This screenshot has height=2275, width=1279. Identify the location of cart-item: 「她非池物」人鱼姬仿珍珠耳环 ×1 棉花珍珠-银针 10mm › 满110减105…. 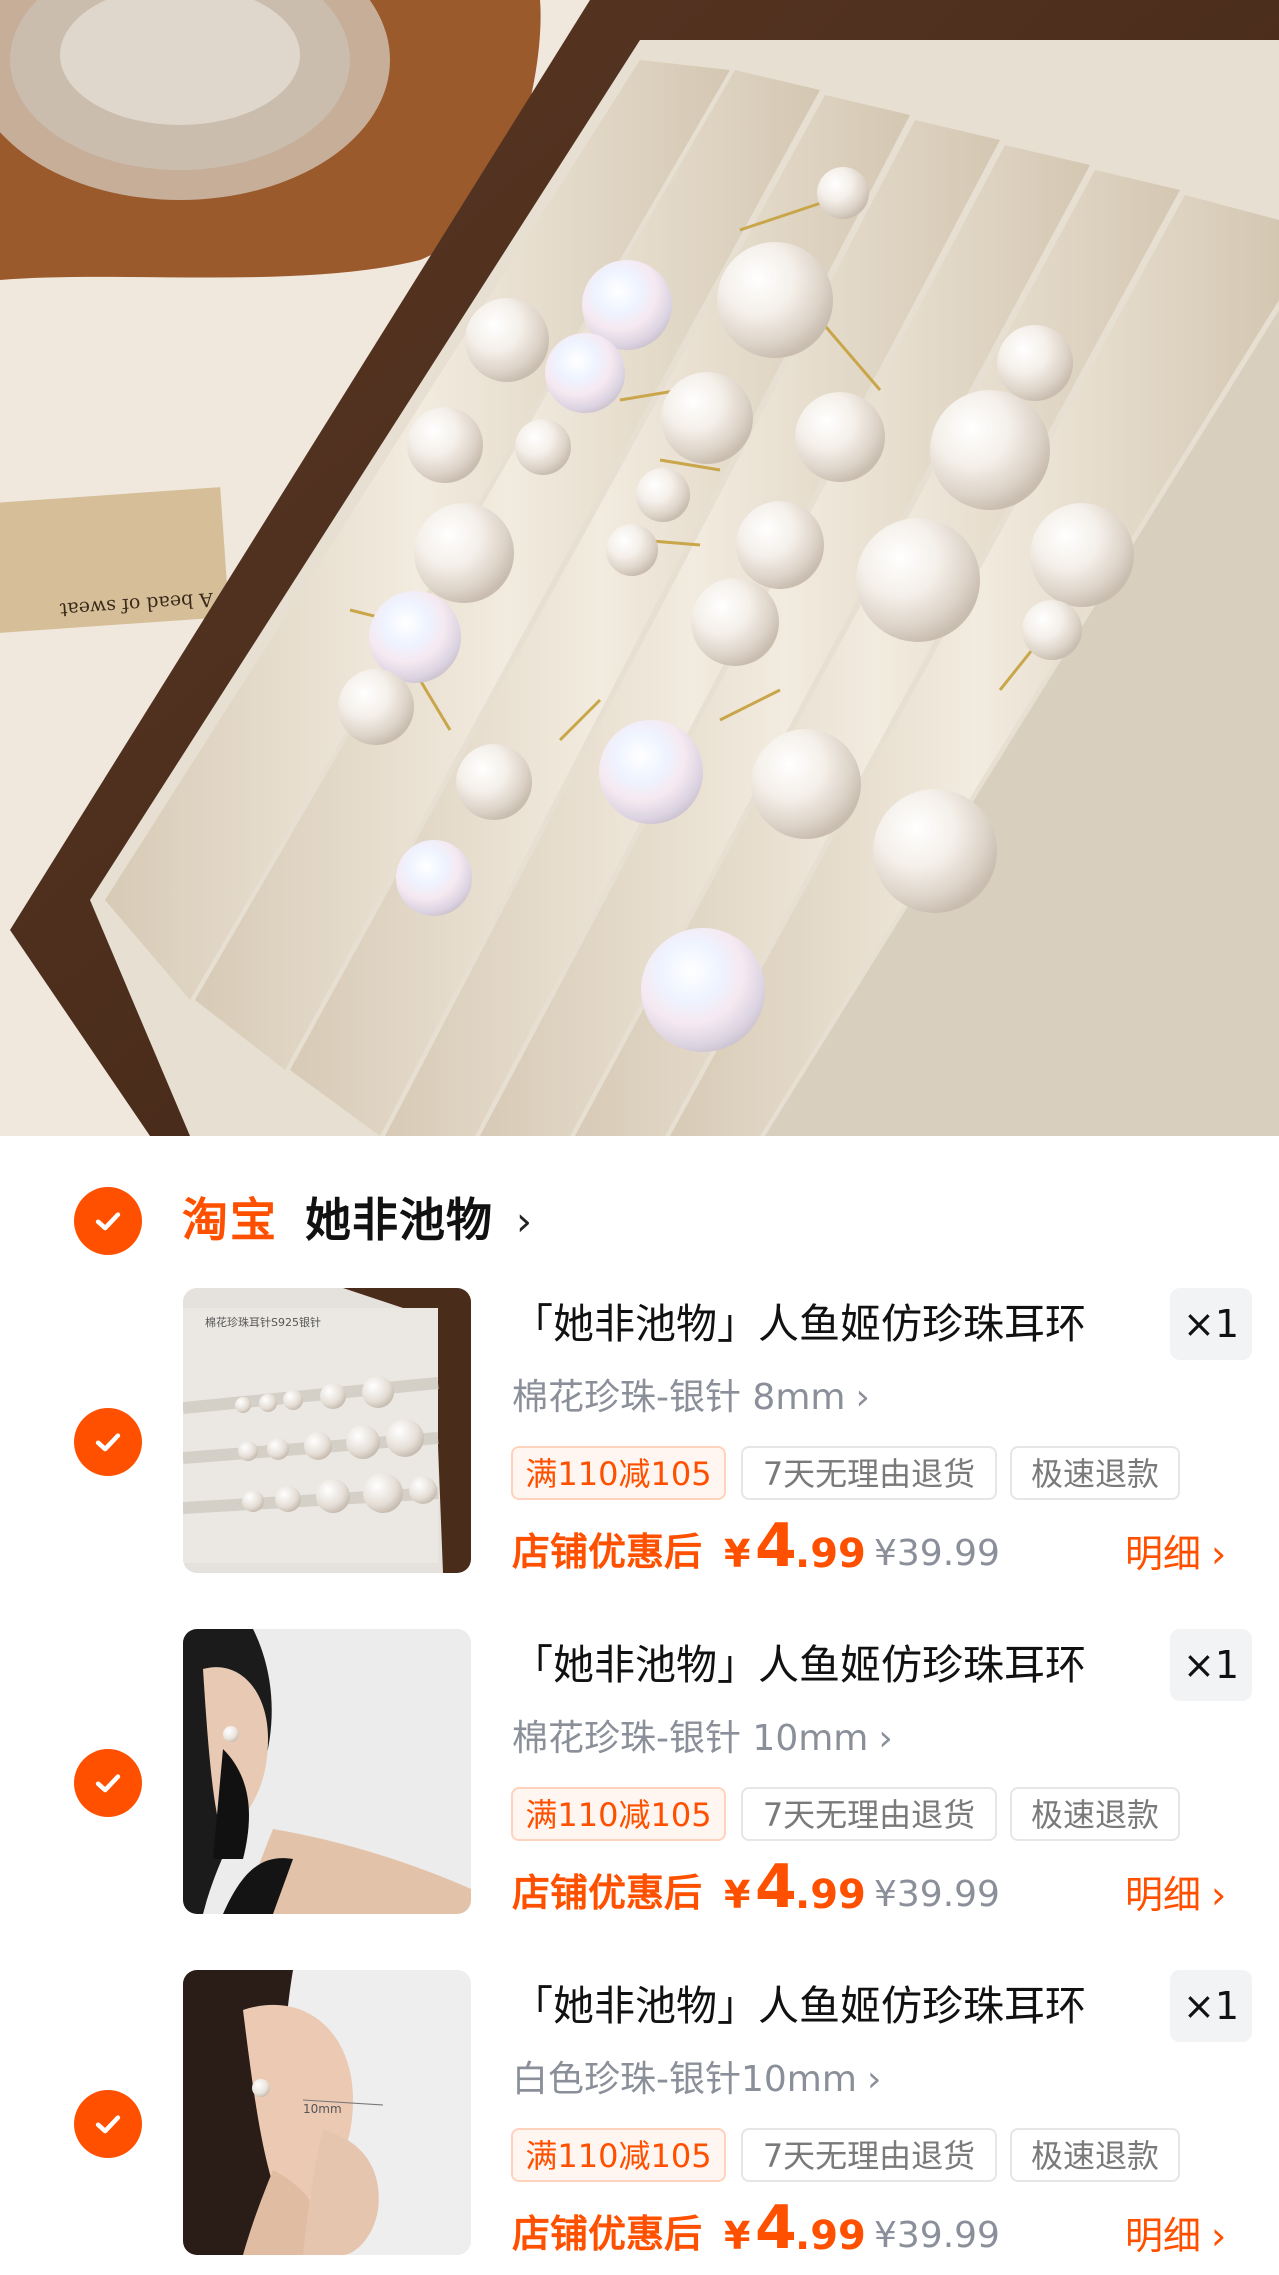
(639, 1779).